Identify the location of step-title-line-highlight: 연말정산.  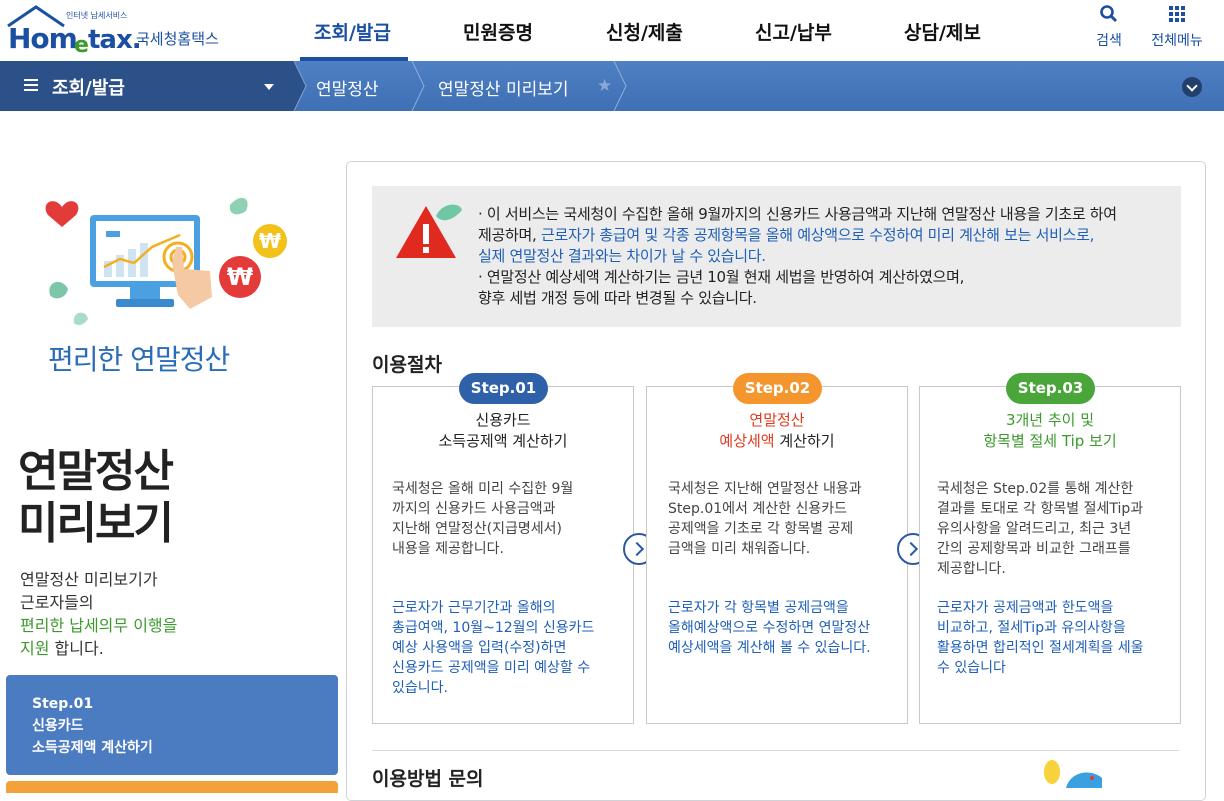
(777, 420).